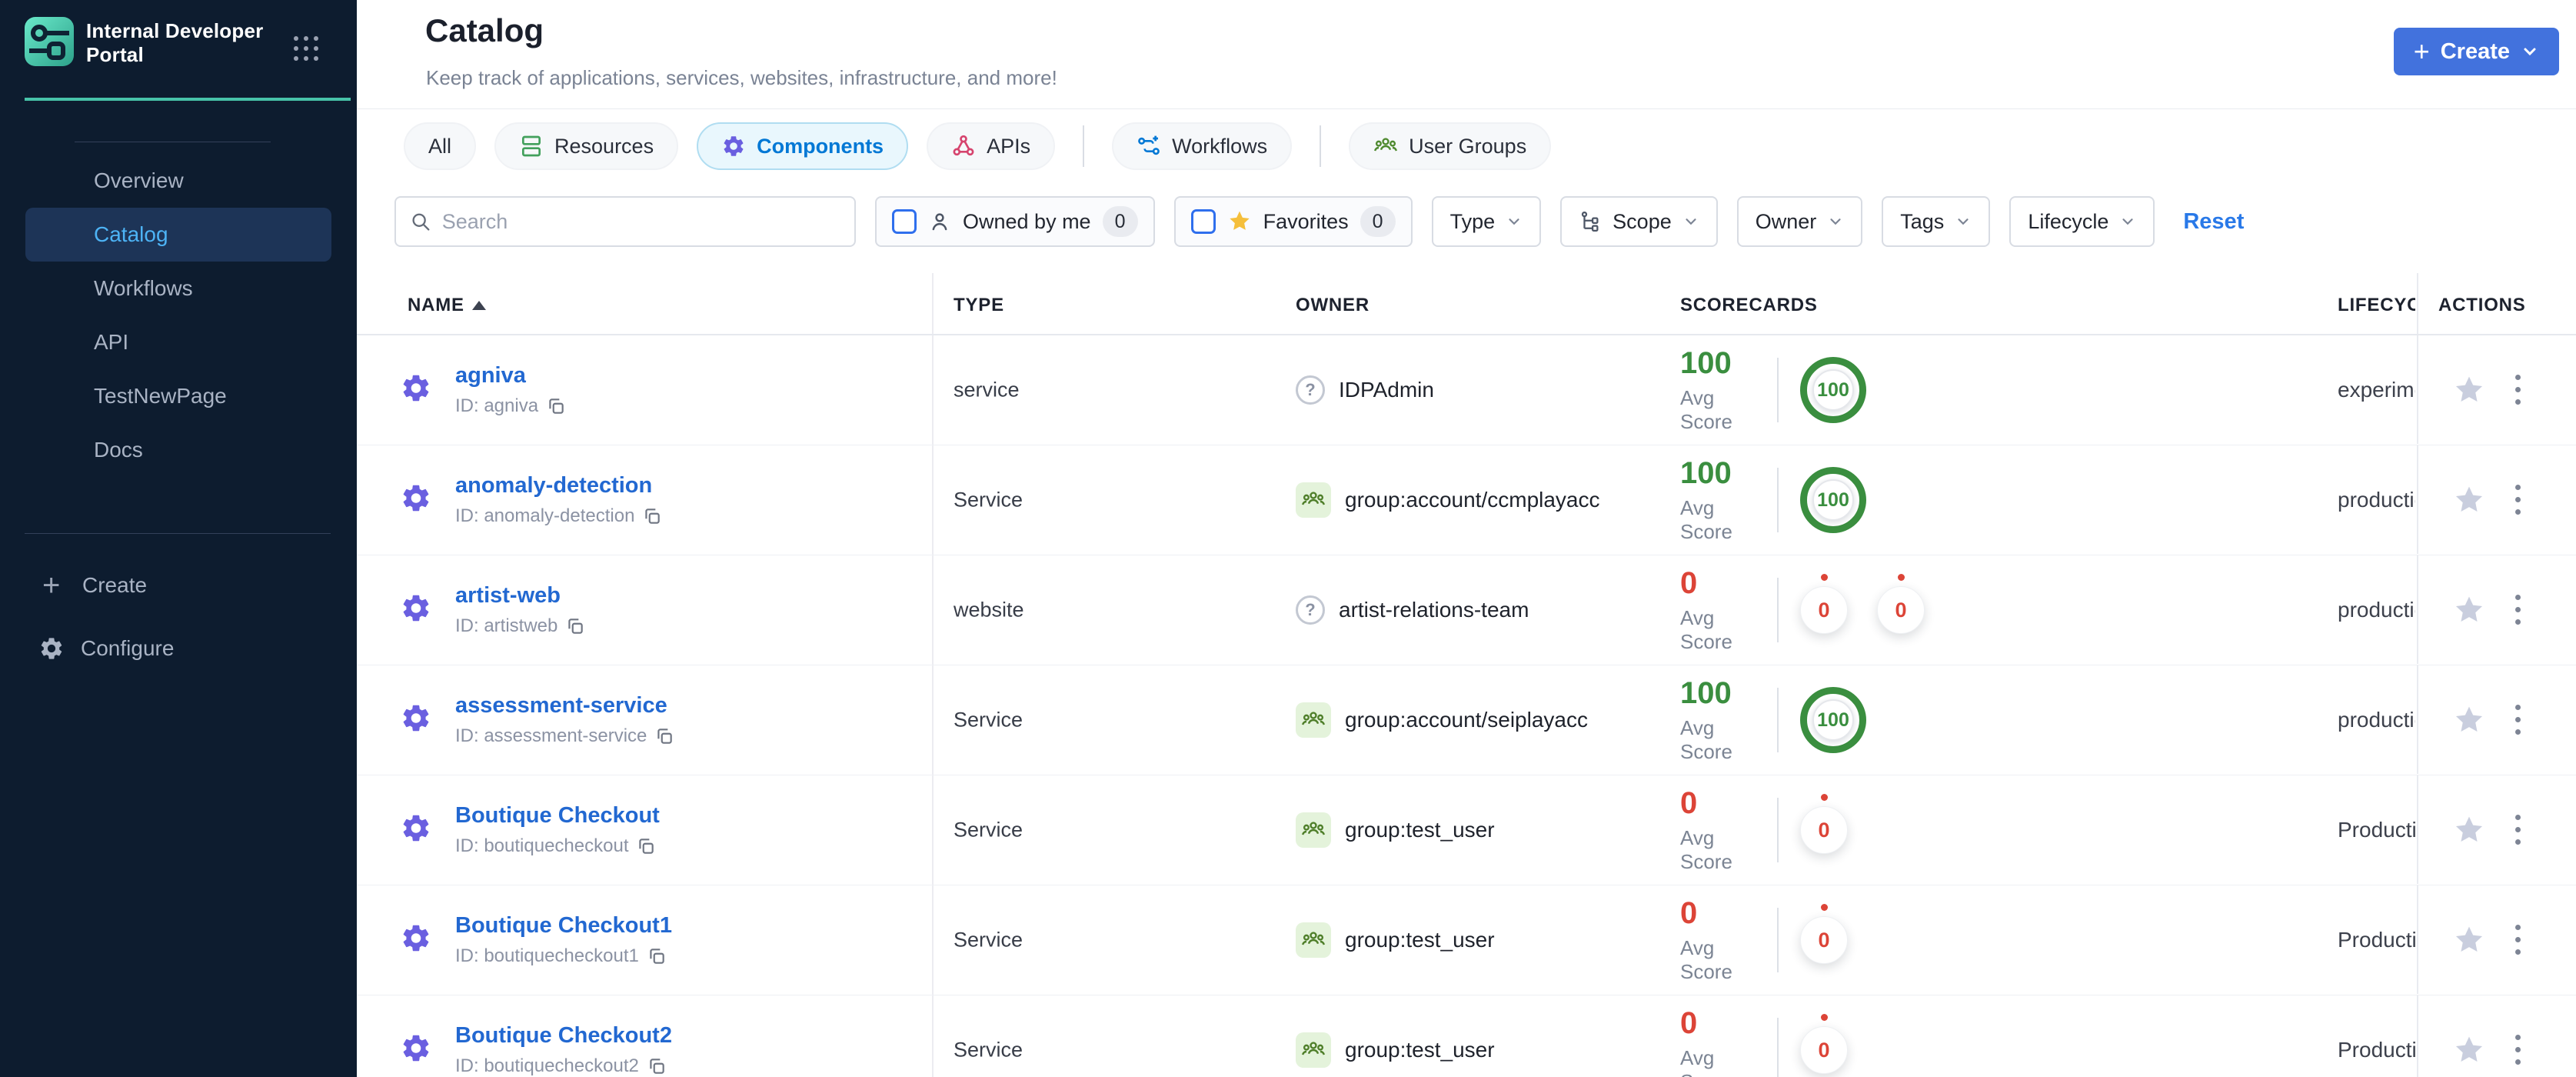 This screenshot has height=1077, width=2576. I want to click on column-lifecycle-label: LIFECYCLE, so click(2376, 305).